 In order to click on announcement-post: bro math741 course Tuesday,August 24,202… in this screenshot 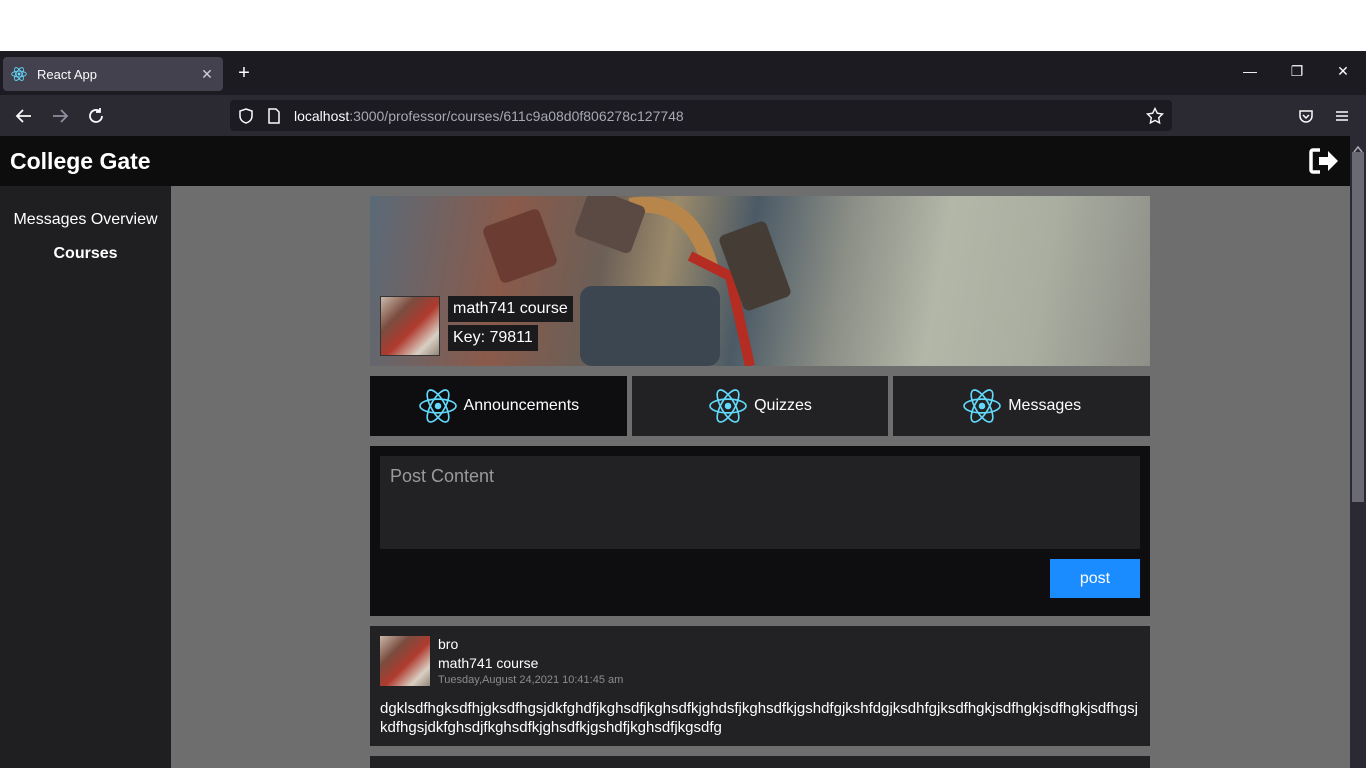, I will do `click(760, 686)`.